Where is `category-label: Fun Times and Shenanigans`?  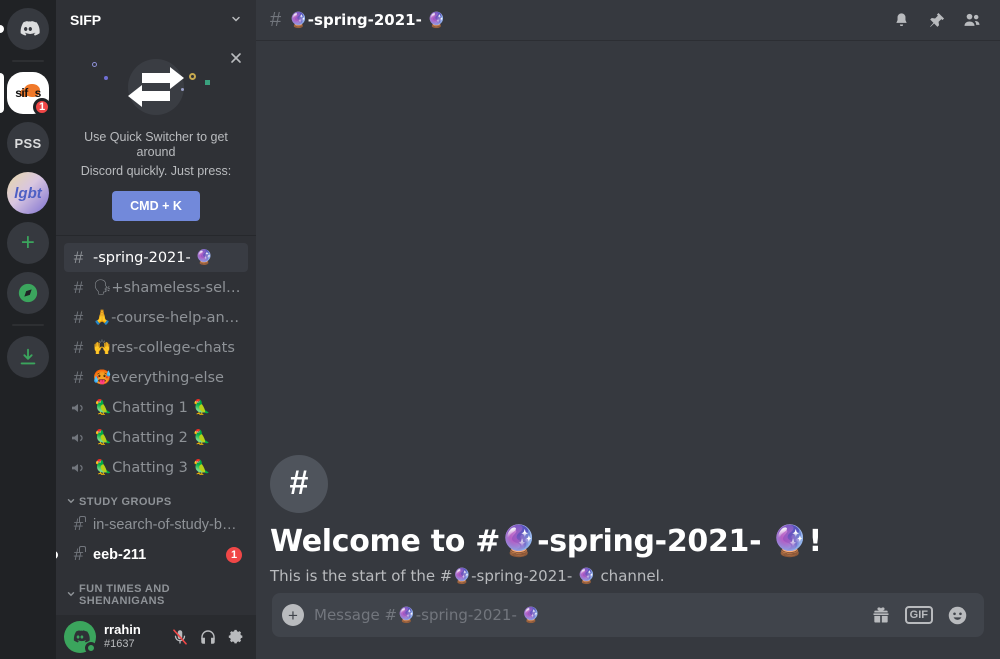
category-label: Fun Times and Shenanigans is located at coordinates (124, 595).